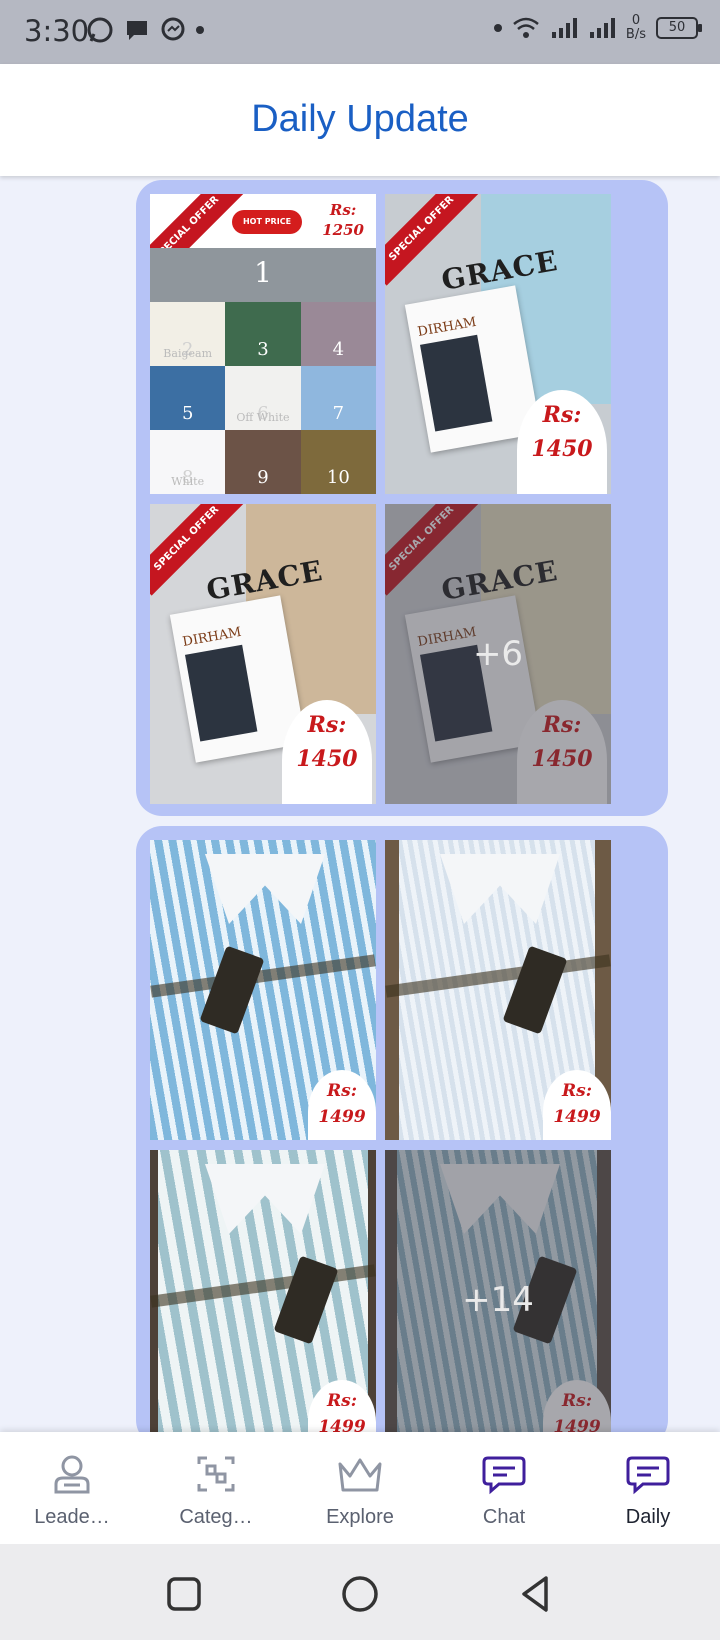 The width and height of the screenshot is (720, 1640). I want to click on page-title: Daily Update, so click(360, 119).